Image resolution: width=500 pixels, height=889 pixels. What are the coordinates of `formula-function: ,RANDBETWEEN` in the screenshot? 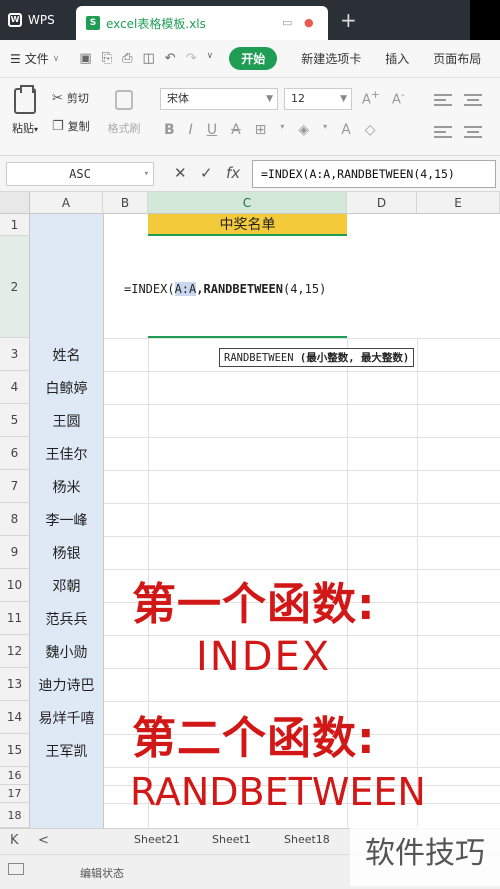 It's located at (239, 289).